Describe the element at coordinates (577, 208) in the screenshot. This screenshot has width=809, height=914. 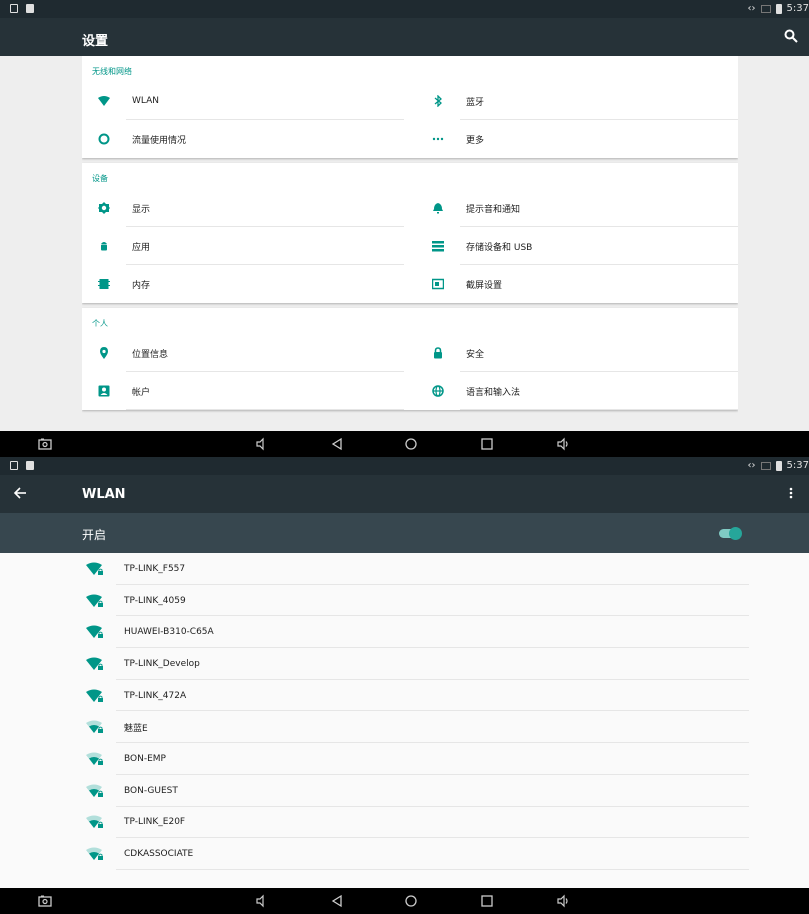
I see `setting-item-sound: 提示音和通知` at that location.